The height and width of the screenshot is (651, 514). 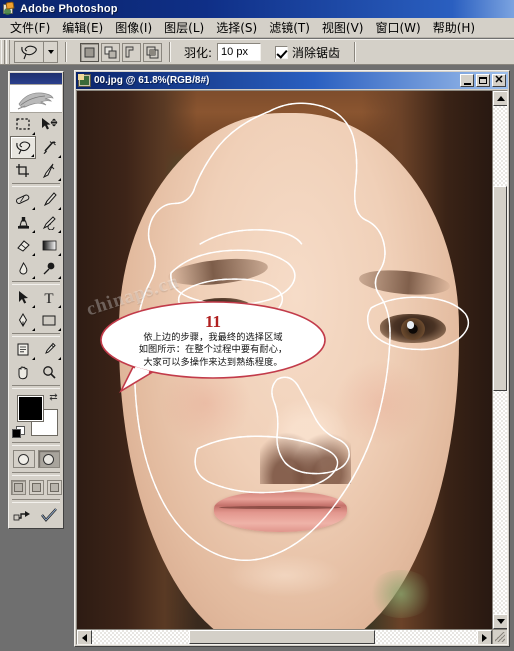 I want to click on resize-grip, so click(x=499, y=636).